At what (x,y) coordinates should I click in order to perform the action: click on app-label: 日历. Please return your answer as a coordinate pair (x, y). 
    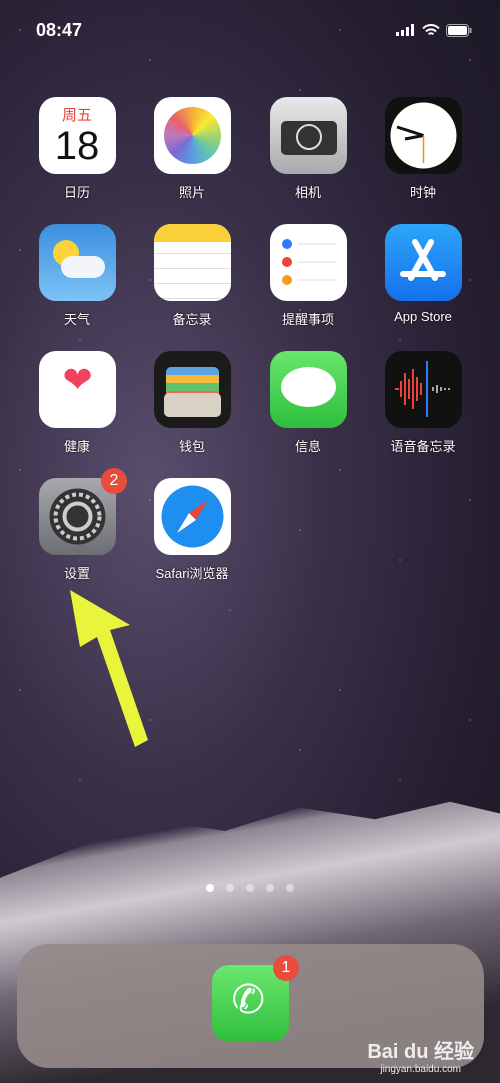
    Looking at the image, I should click on (76, 192).